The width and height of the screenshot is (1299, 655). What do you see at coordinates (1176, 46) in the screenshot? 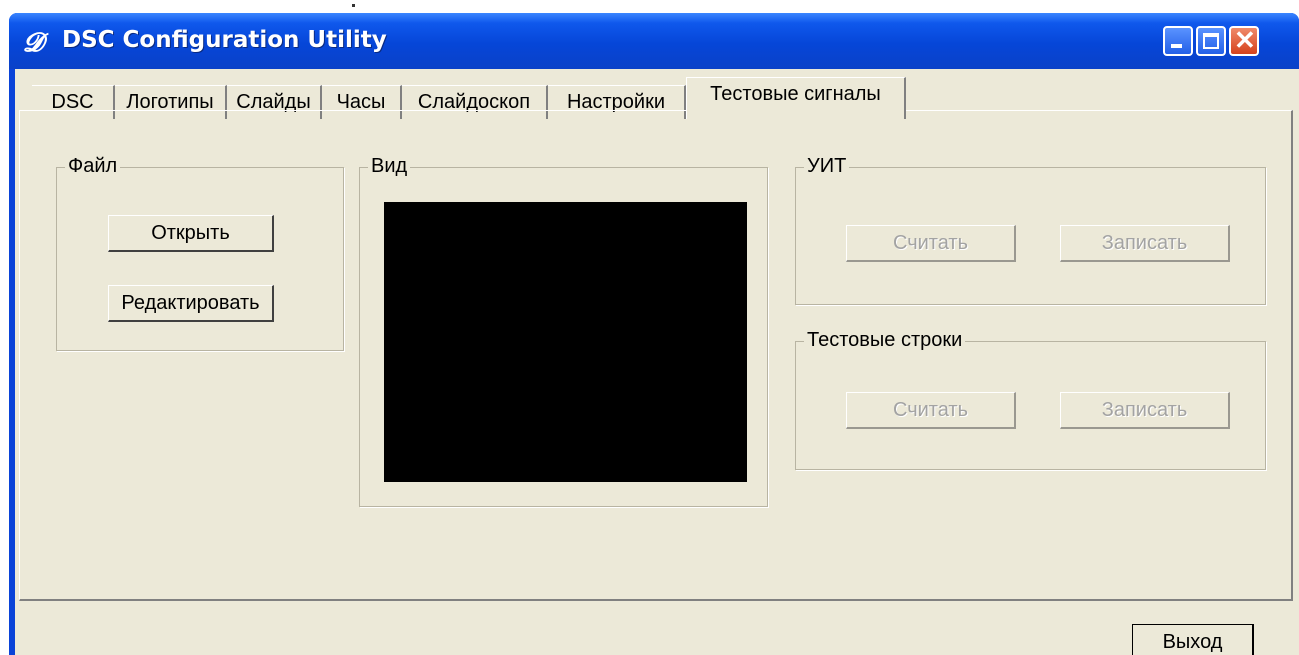
I see `minimize-icon` at bounding box center [1176, 46].